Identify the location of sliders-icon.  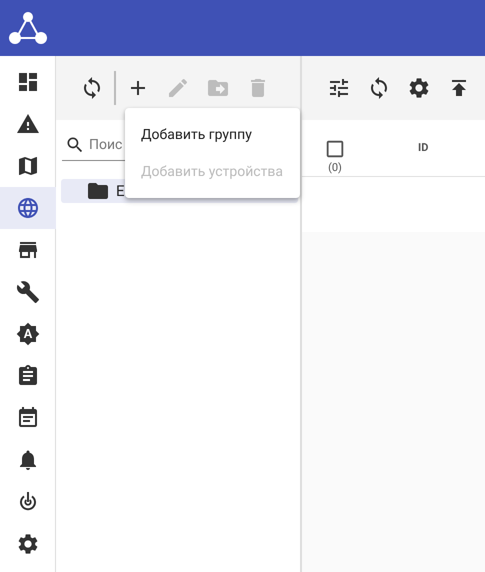
(339, 88).